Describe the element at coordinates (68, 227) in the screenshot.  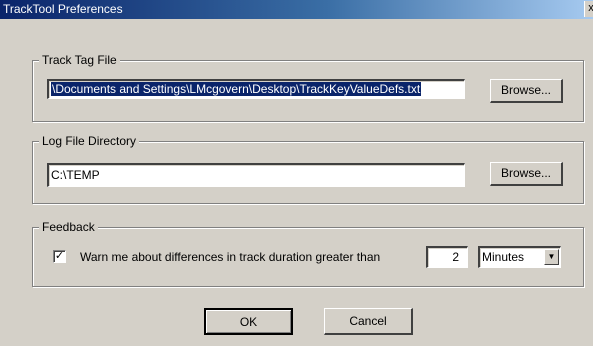
I see `feedback-legend: Feedback` at that location.